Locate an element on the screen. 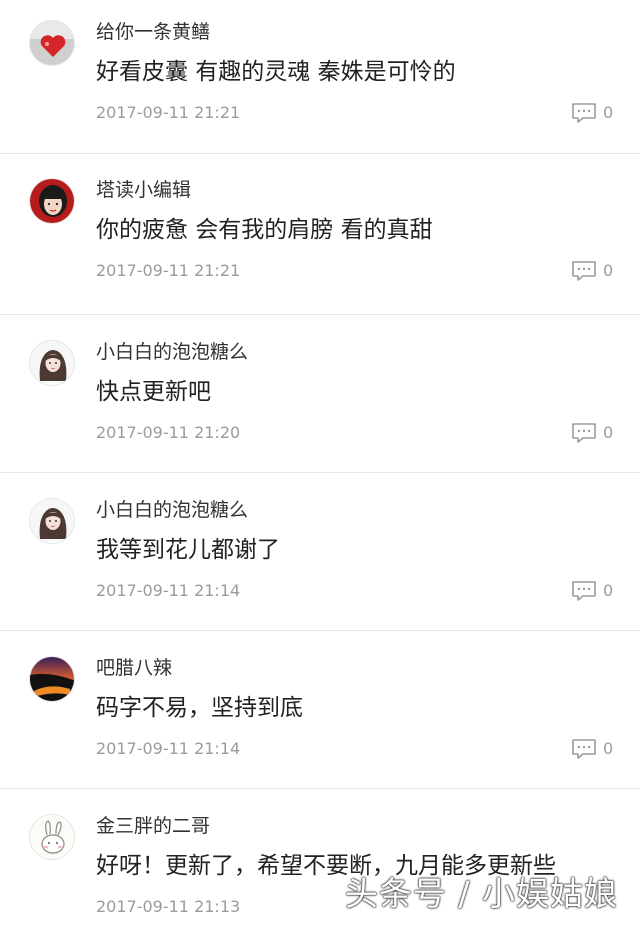 The width and height of the screenshot is (640, 927). comment-text: 我等到花儿都谢了 is located at coordinates (188, 550).